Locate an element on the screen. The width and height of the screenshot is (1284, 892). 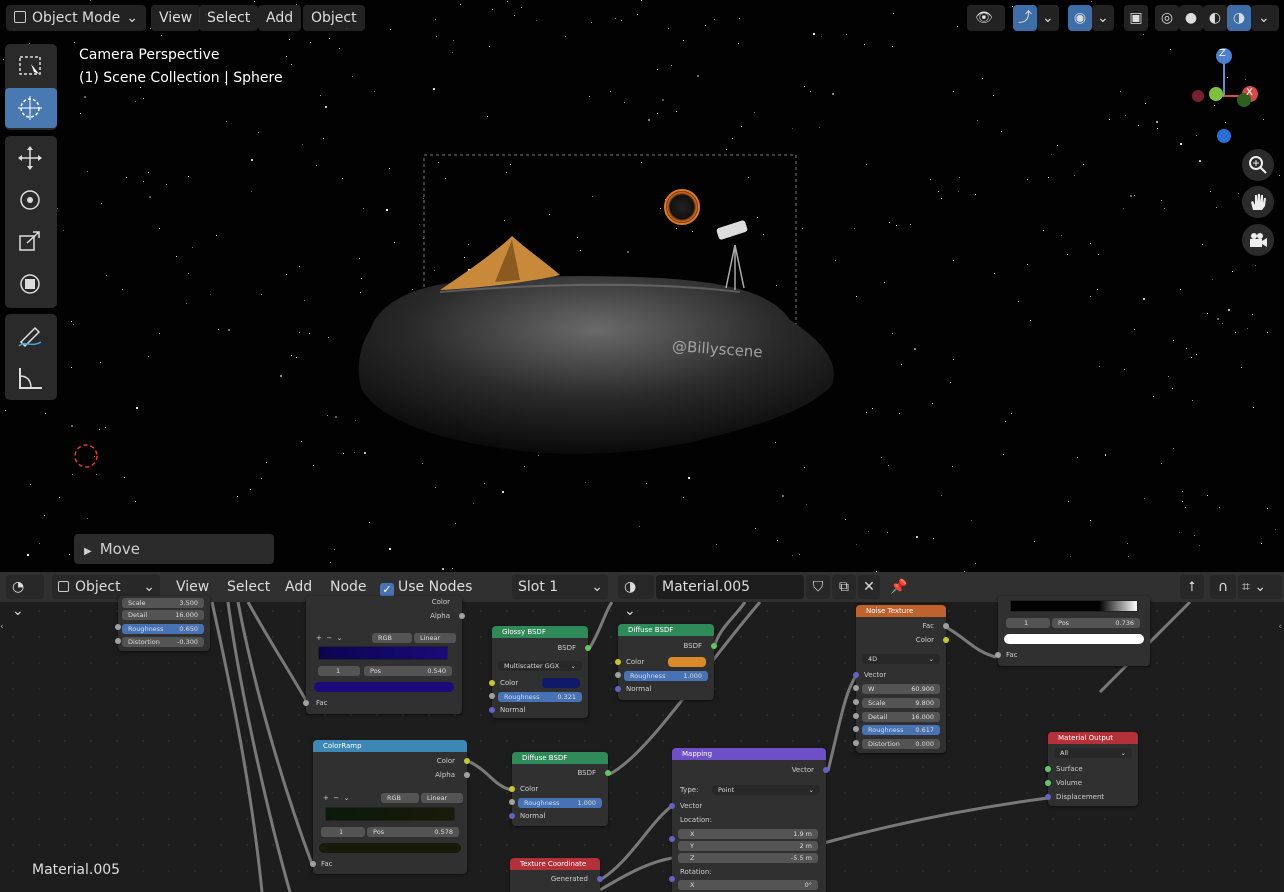
gizmo-dropdown: ⌄ is located at coordinates (1048, 18).